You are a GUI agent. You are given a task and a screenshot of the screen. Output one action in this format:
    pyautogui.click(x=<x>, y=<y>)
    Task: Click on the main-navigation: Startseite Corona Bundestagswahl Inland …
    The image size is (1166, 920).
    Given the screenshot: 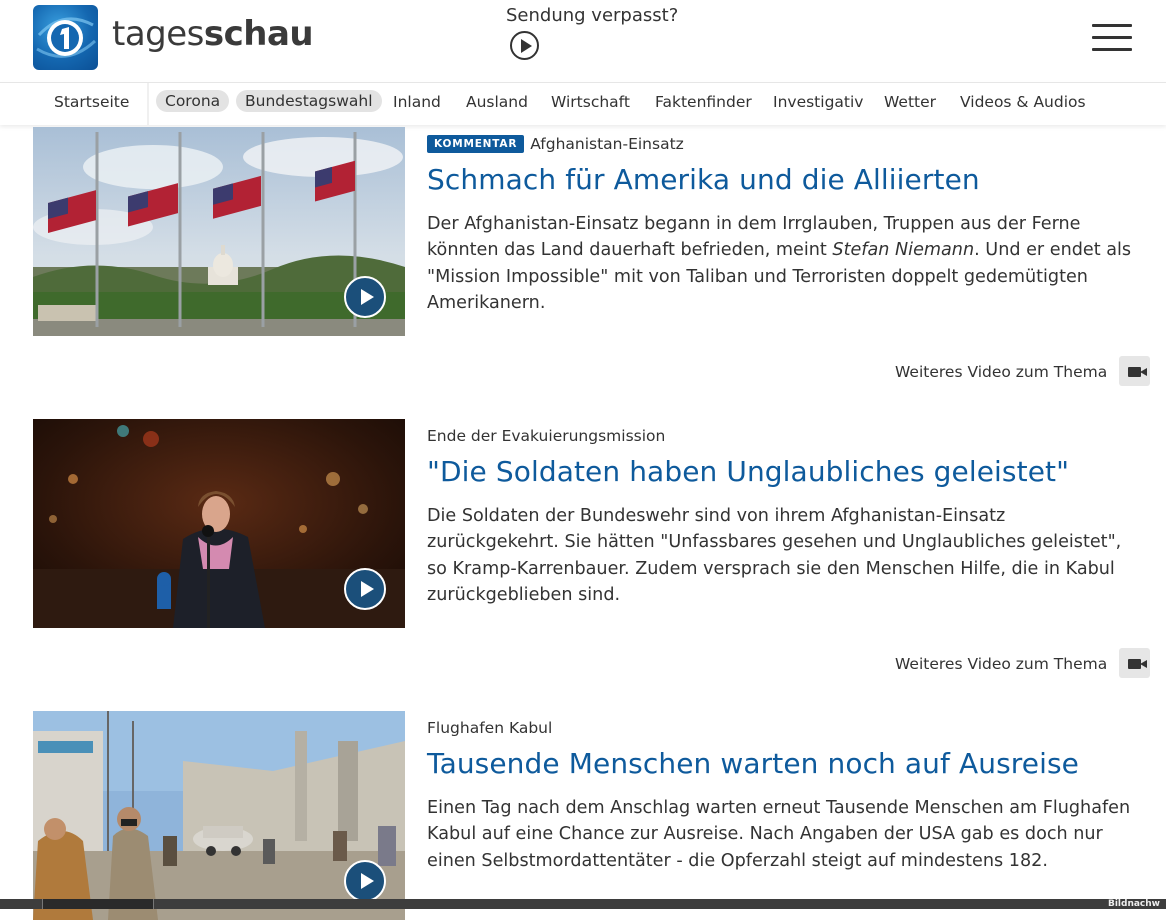 What is the action you would take?
    pyautogui.click(x=583, y=103)
    